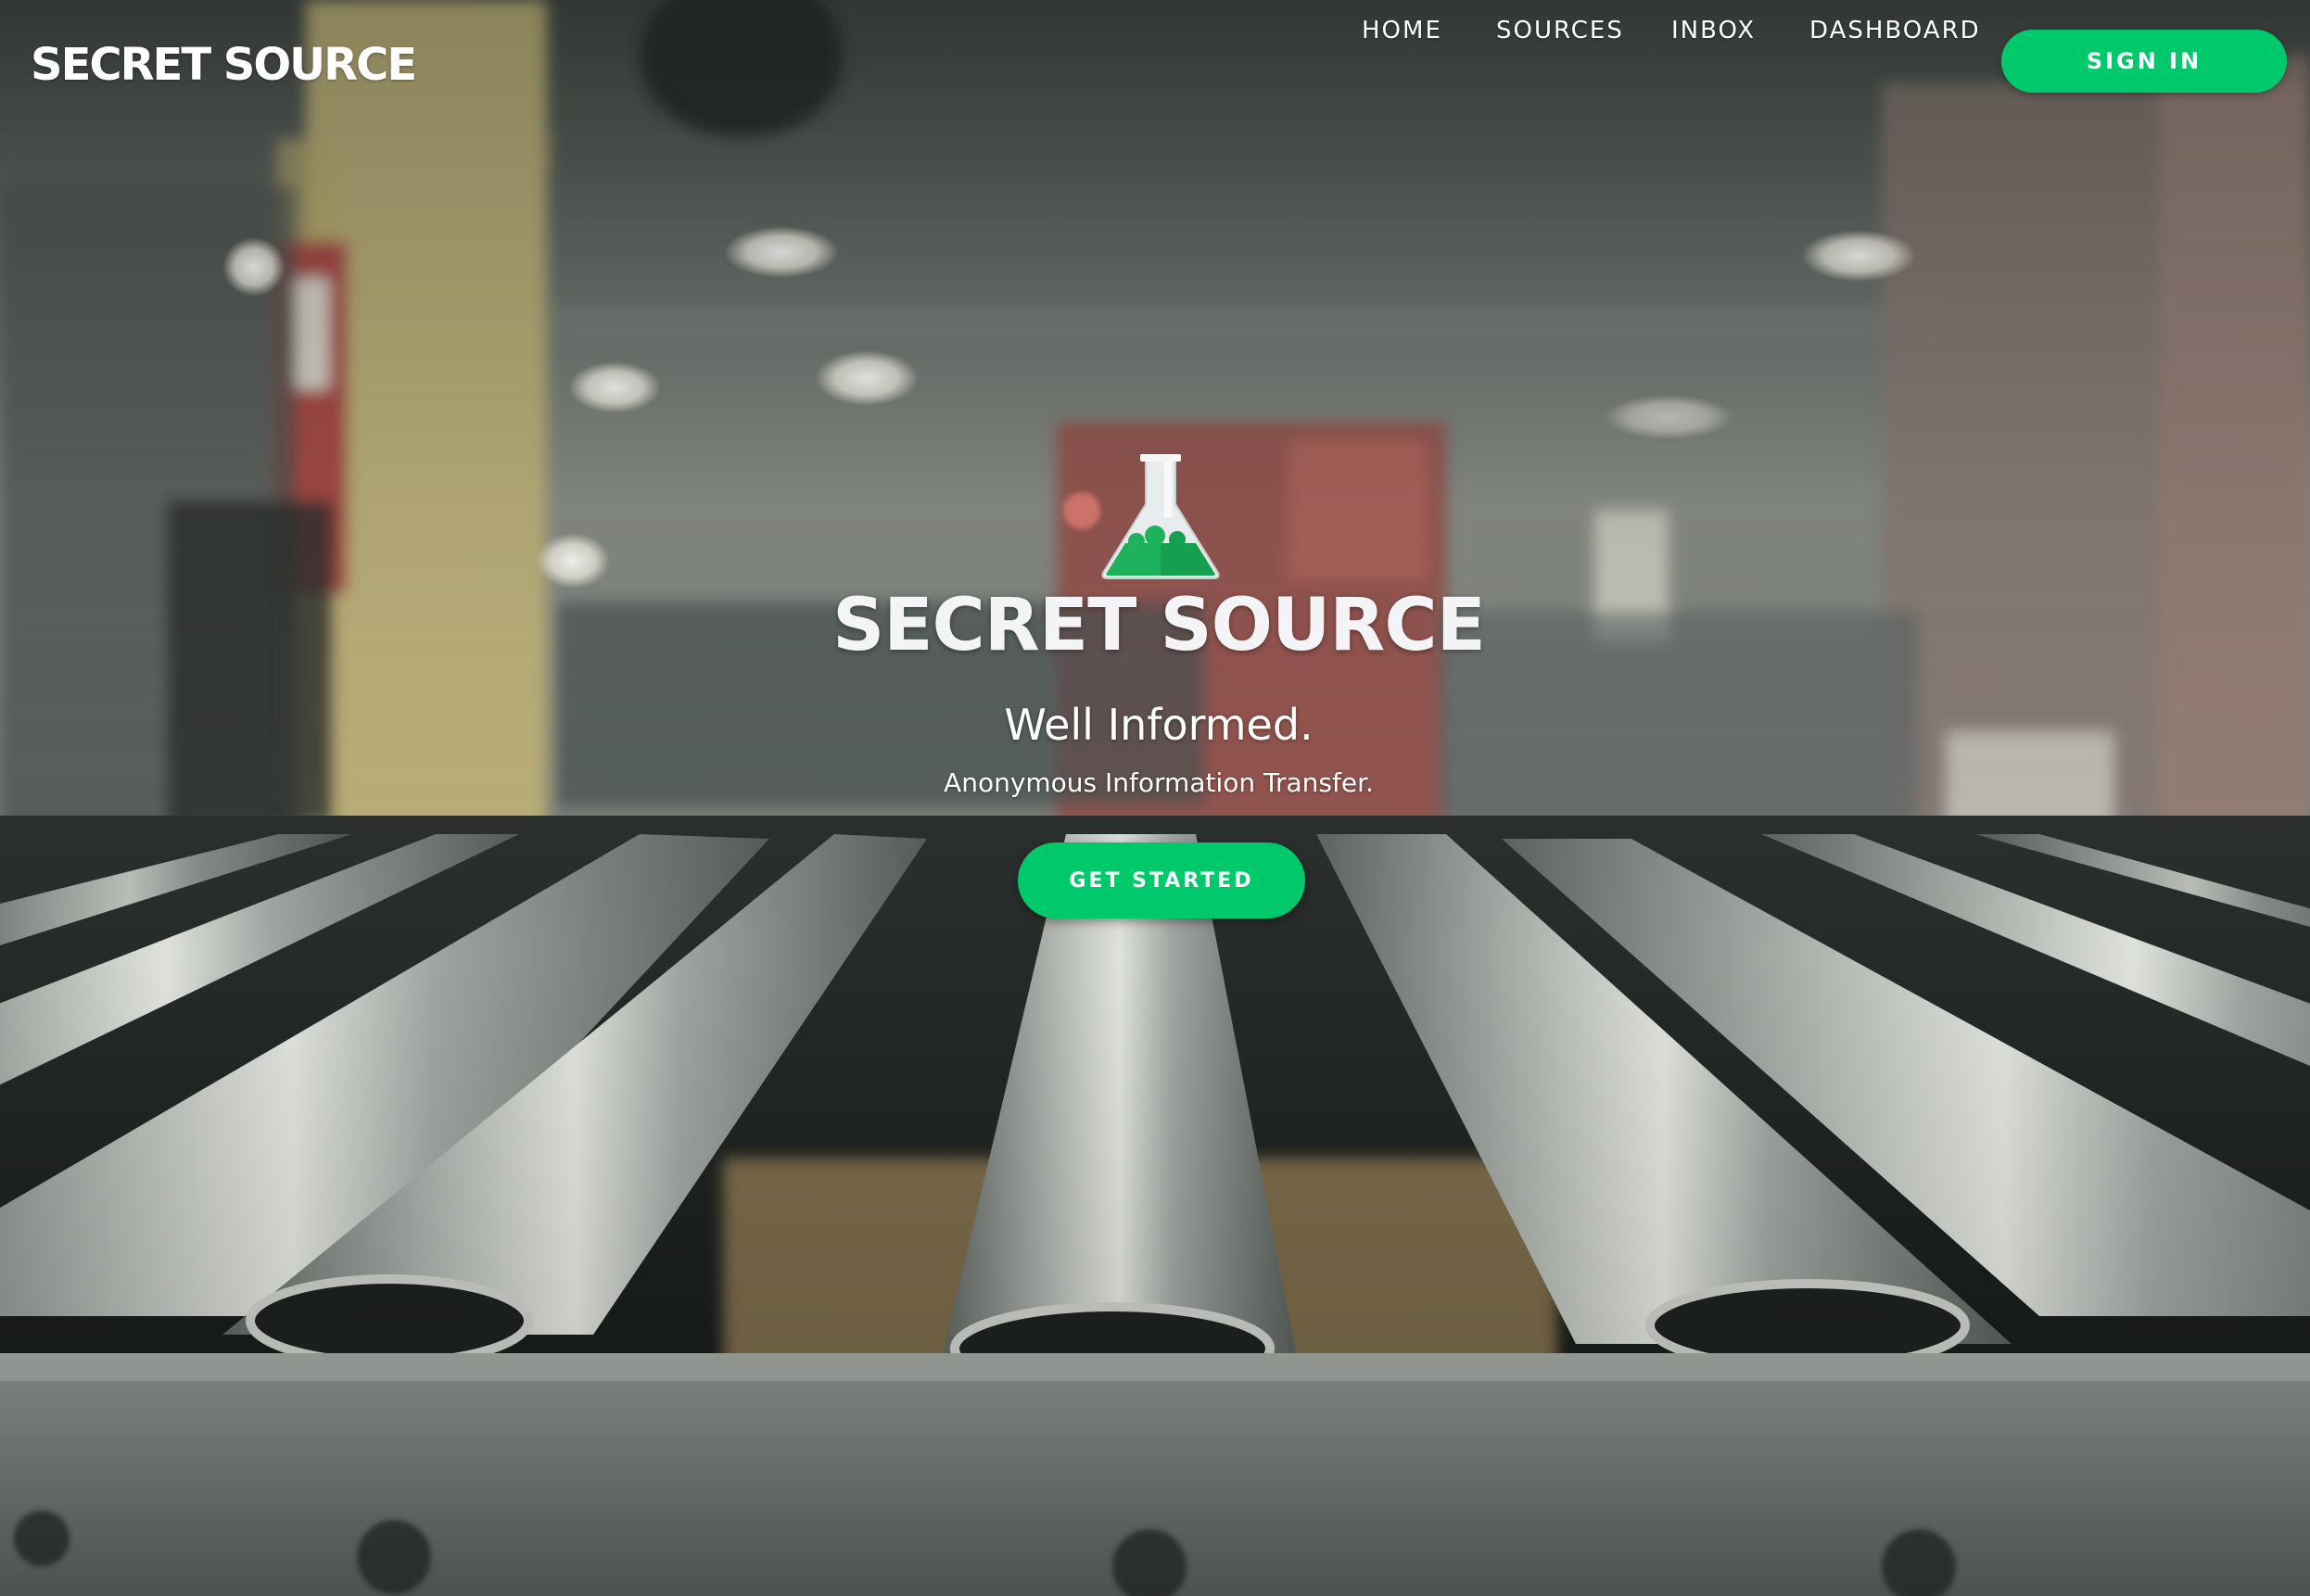 Image resolution: width=2310 pixels, height=1596 pixels. I want to click on nav-link-dashboard: DASHBOARD, so click(1895, 30).